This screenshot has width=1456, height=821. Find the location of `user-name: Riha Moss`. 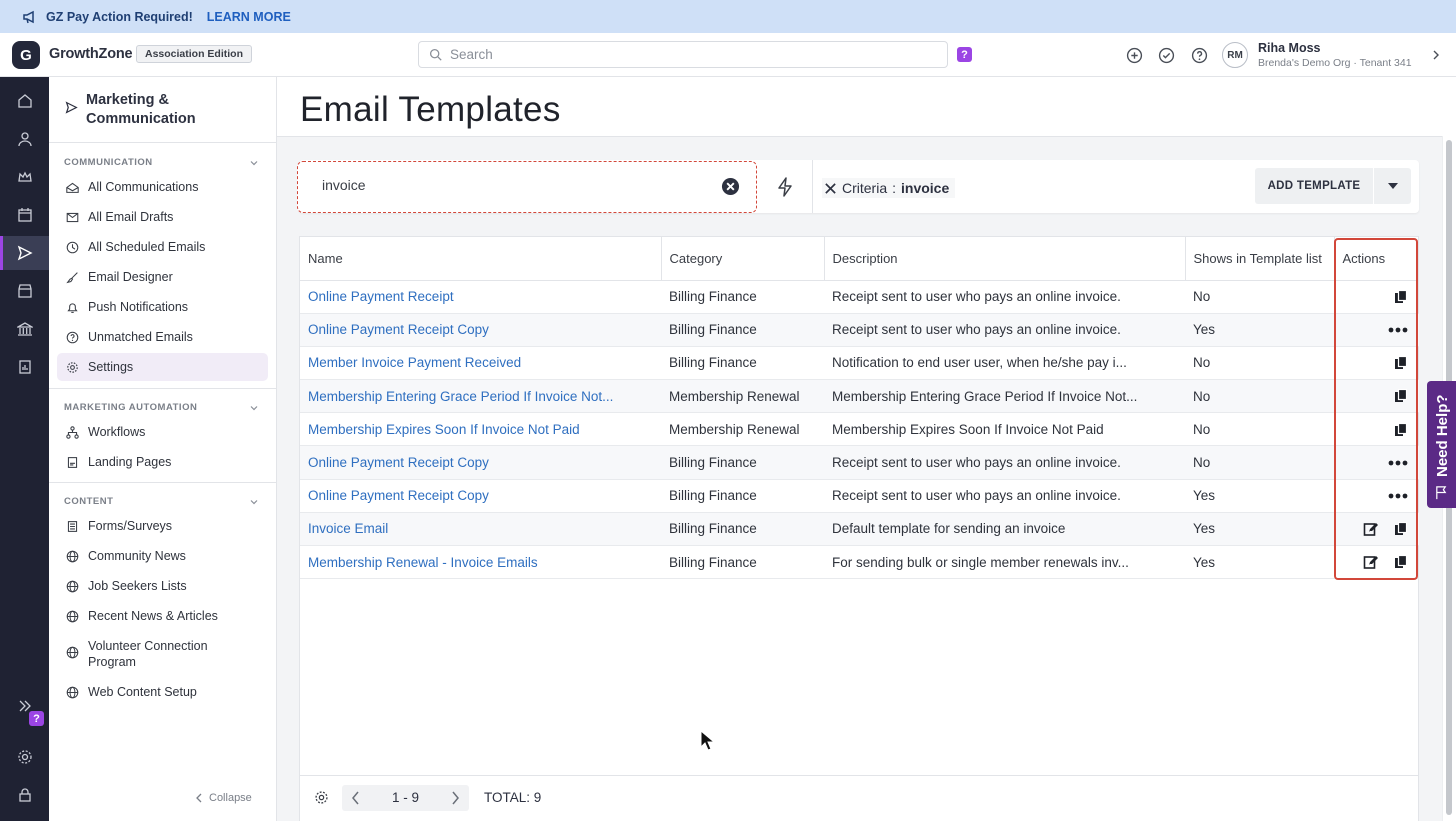

user-name: Riha Moss is located at coordinates (1289, 48).